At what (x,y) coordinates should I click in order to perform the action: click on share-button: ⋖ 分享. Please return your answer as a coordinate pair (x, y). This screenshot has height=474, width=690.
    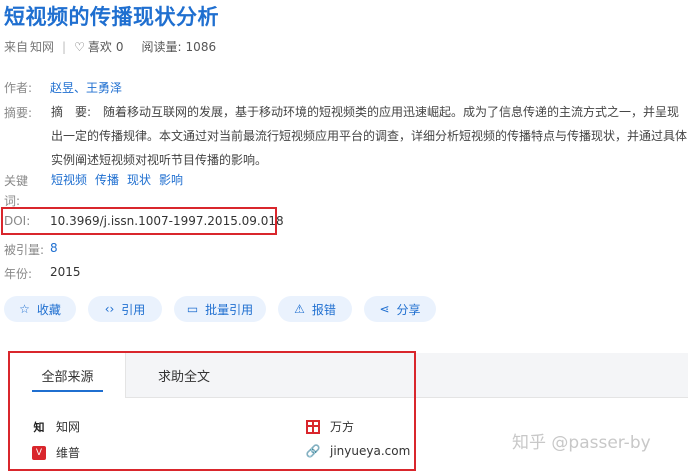
    Looking at the image, I should click on (400, 309).